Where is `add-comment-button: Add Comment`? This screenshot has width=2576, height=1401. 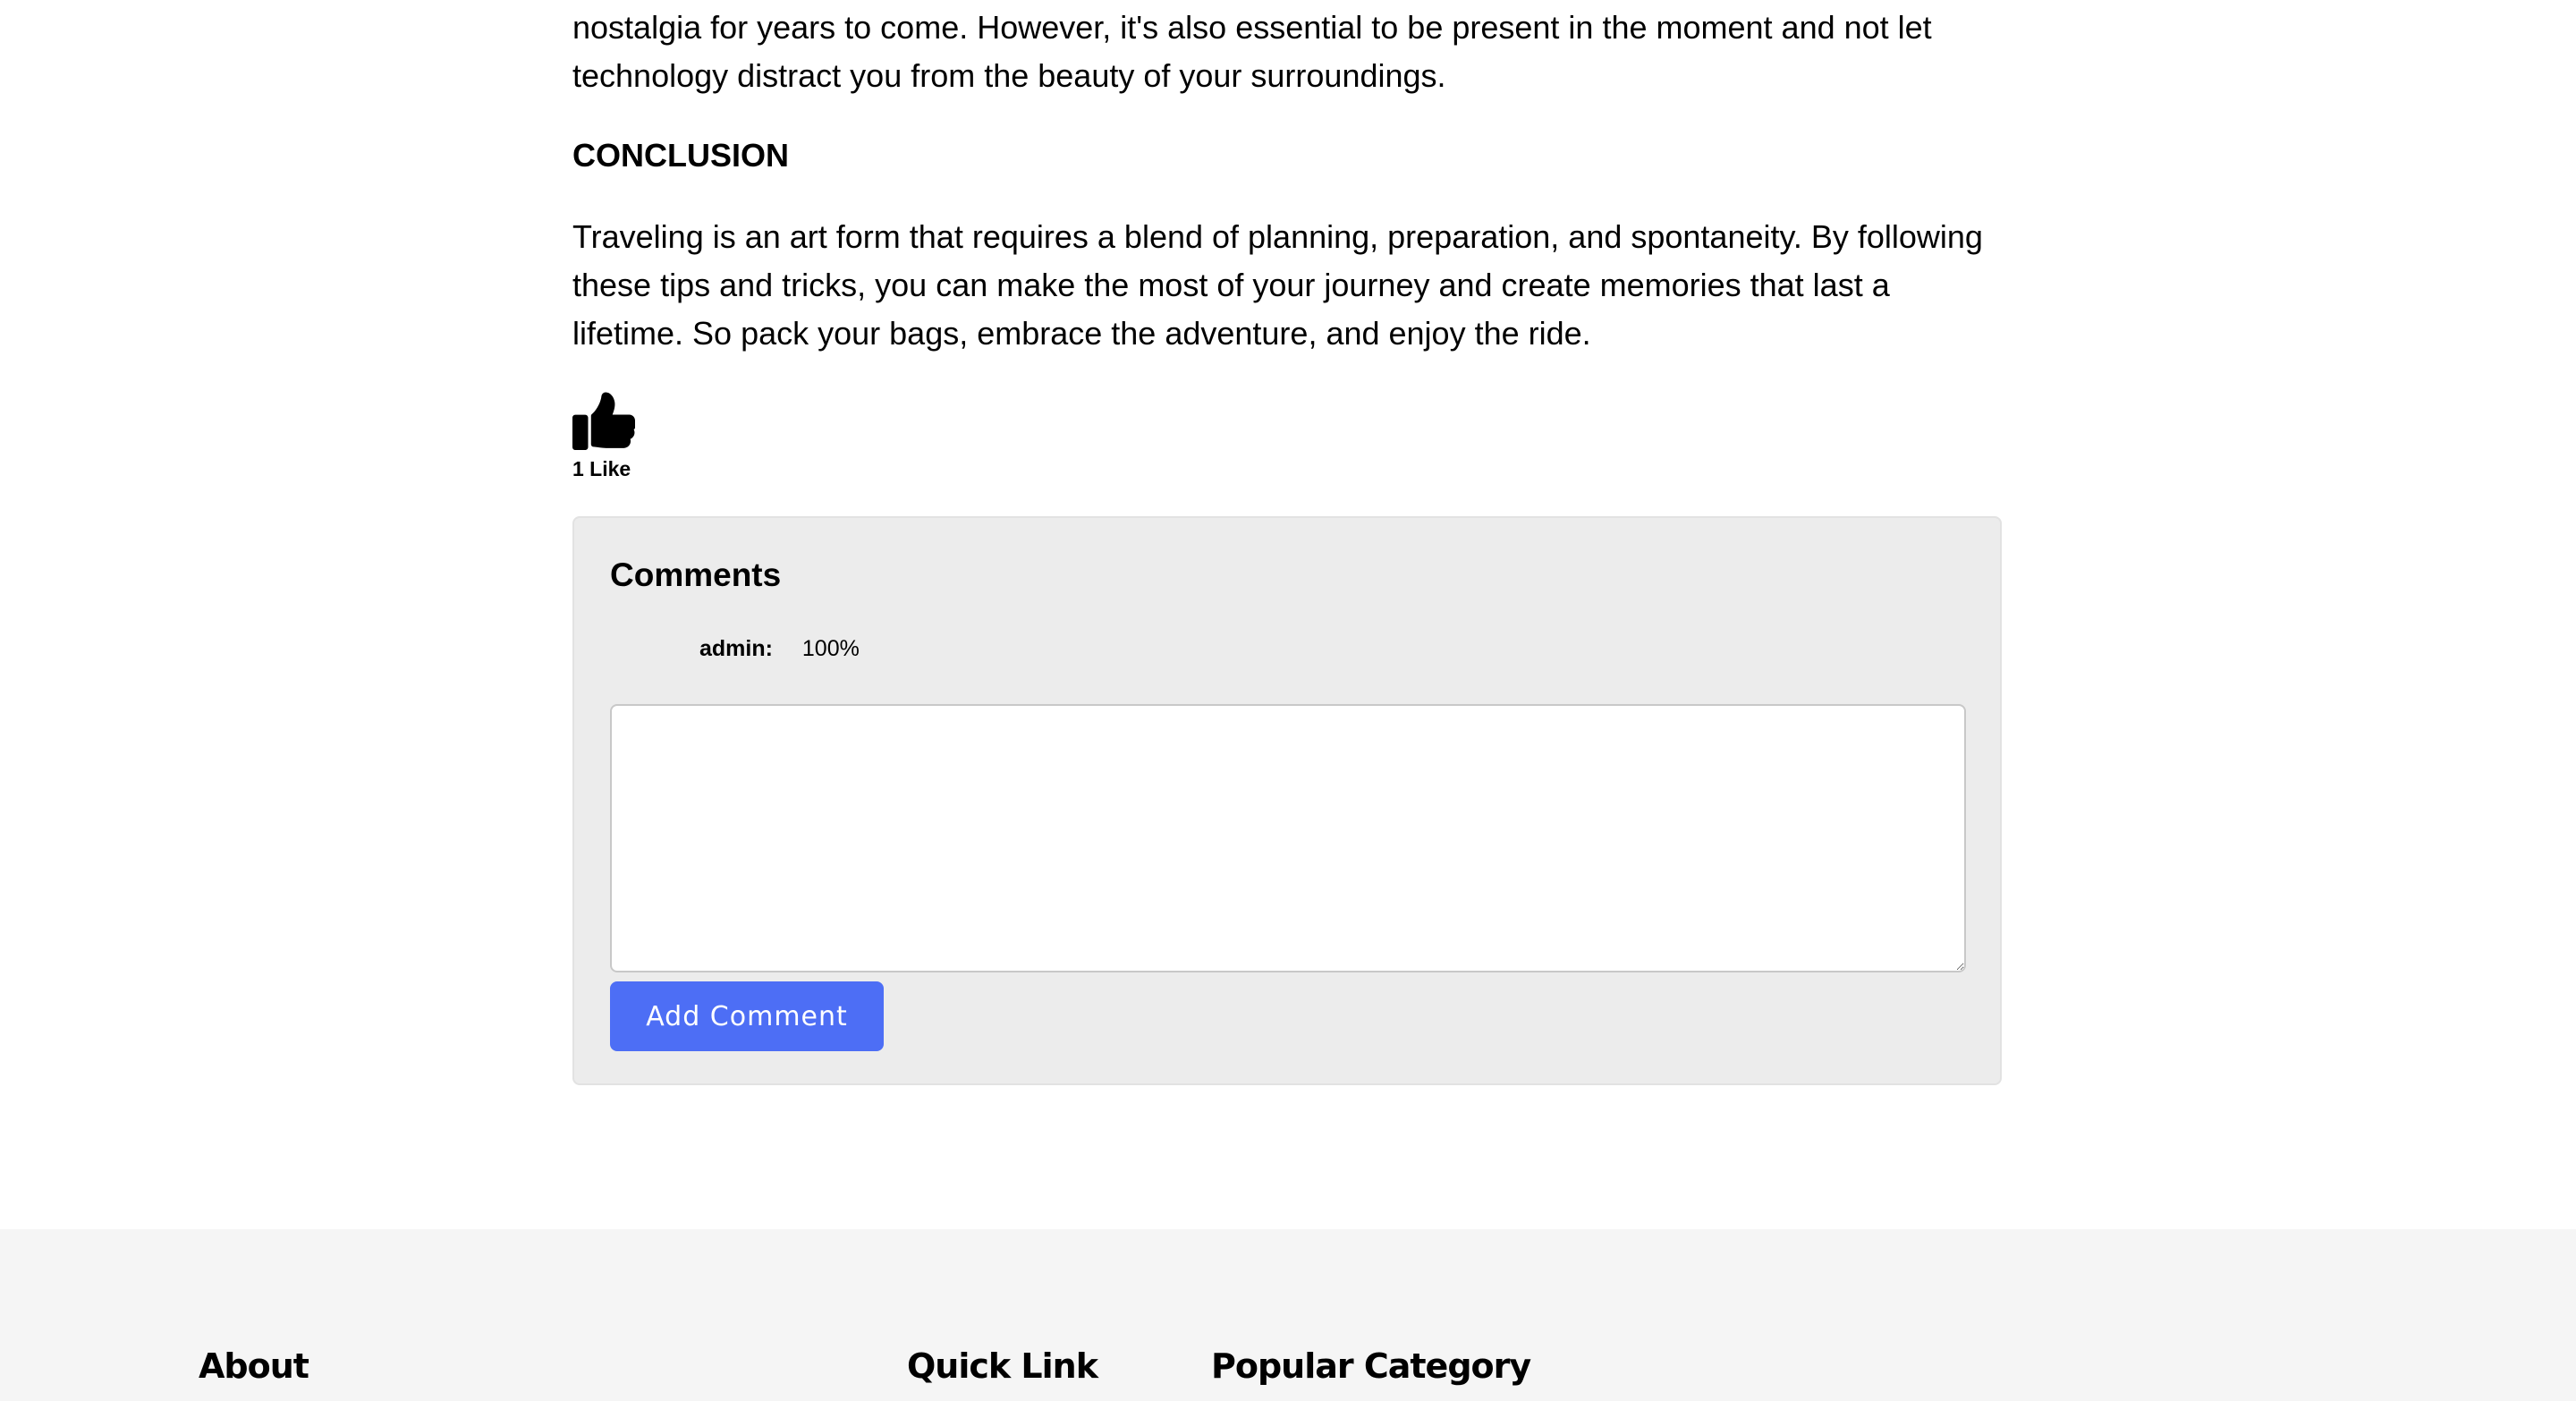
add-comment-button: Add Comment is located at coordinates (747, 1016).